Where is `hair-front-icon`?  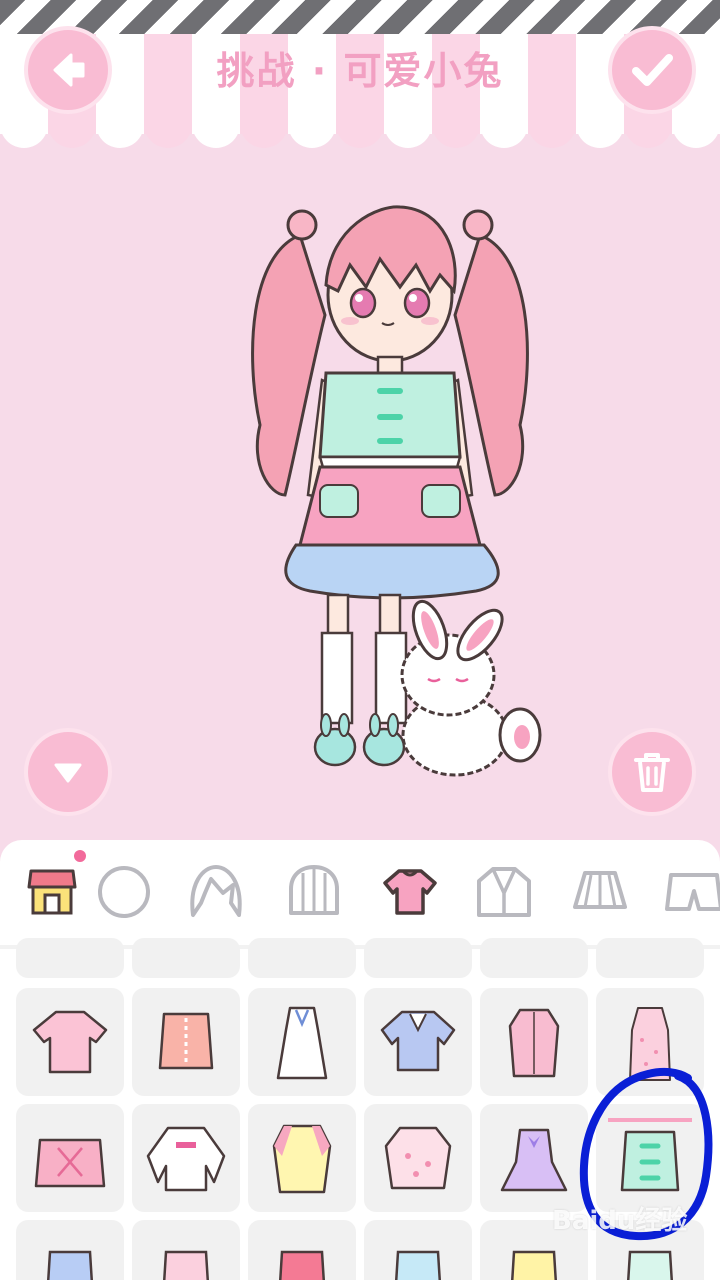
hair-front-icon is located at coordinates (216, 891).